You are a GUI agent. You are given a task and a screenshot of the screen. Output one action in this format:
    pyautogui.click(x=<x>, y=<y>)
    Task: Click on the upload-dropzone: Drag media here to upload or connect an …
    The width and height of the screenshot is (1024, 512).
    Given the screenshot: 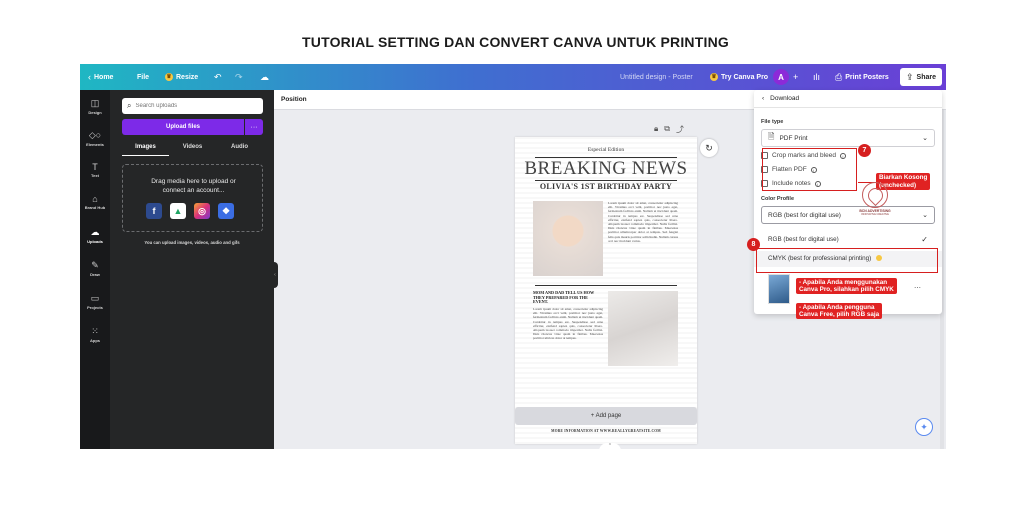 What is the action you would take?
    pyautogui.click(x=192, y=198)
    